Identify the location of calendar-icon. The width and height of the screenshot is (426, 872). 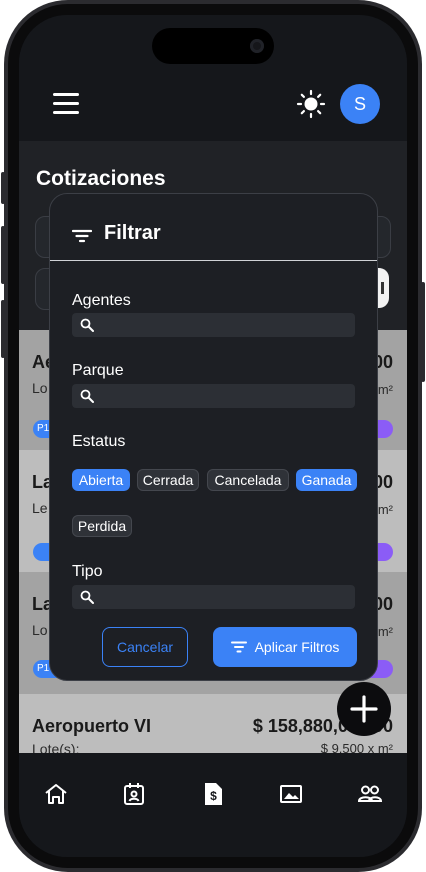
(134, 794).